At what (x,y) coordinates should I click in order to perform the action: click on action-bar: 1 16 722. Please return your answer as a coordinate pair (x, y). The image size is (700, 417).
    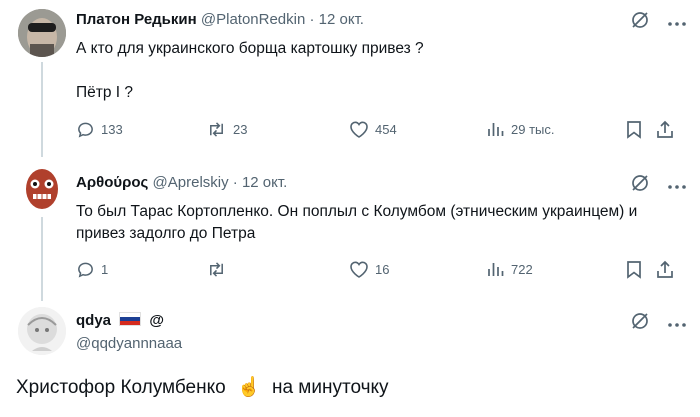
    Looking at the image, I should click on (376, 271).